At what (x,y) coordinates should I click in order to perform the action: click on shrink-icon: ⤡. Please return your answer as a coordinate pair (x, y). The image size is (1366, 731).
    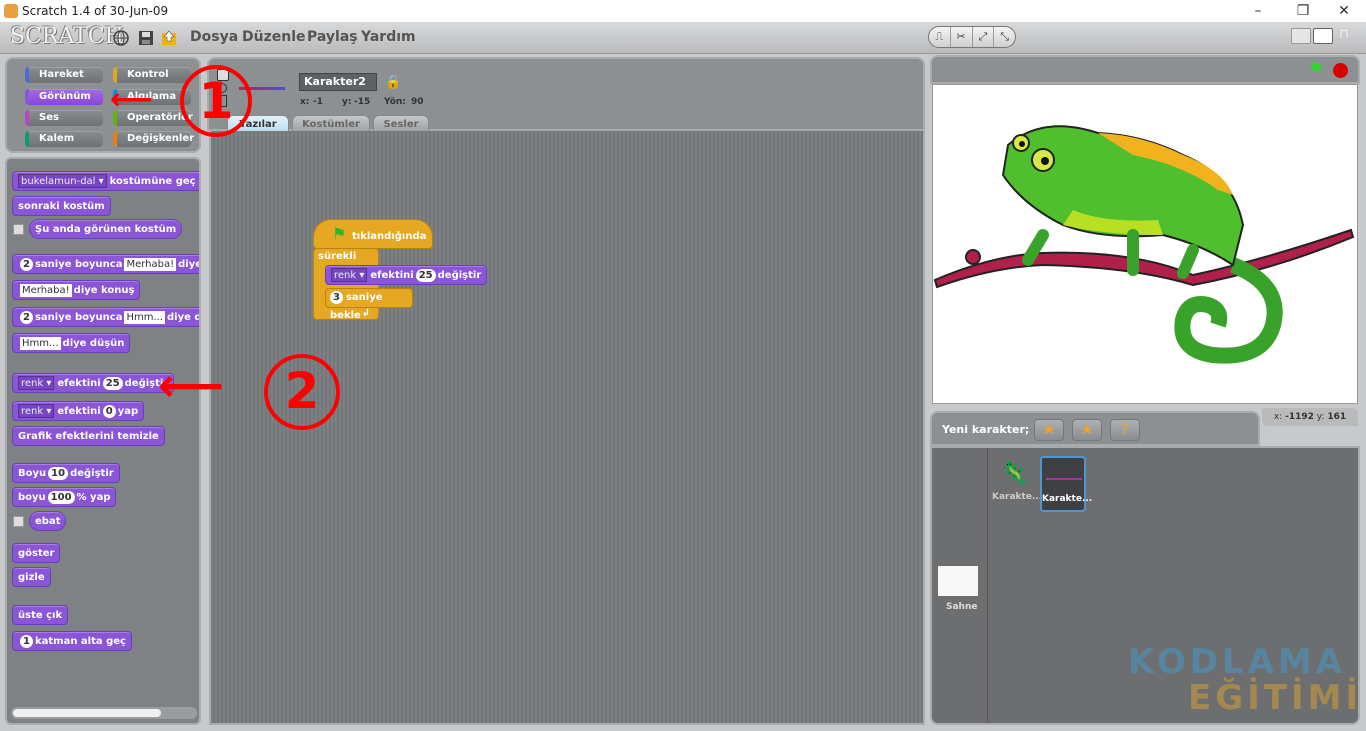
    Looking at the image, I should click on (1004, 37).